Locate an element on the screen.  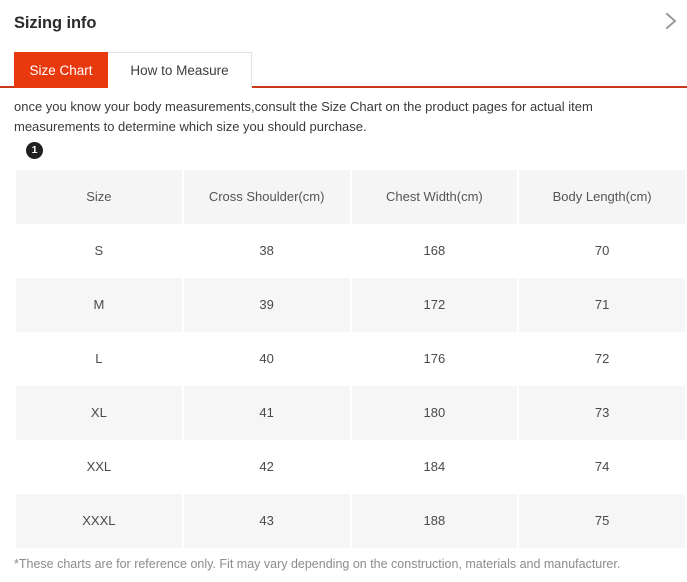
tab-how-to-measure: How to Measure is located at coordinates (180, 70).